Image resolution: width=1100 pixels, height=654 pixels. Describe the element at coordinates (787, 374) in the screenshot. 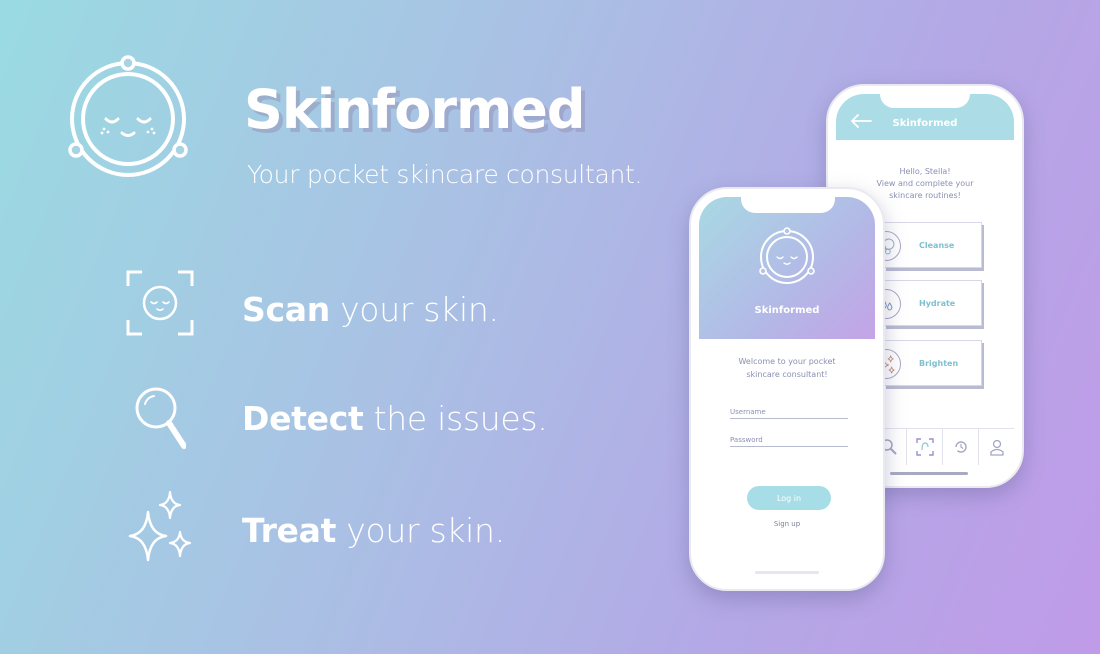

I see `welcome-line-2: skincare consultant!` at that location.